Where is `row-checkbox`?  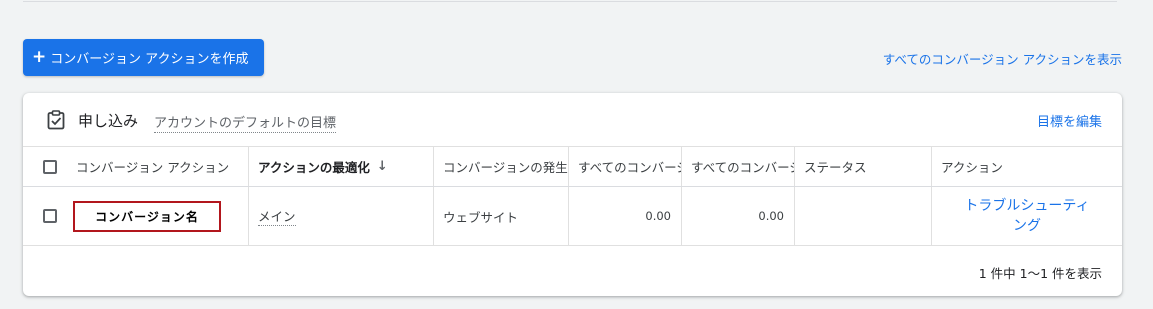
row-checkbox is located at coordinates (50, 216).